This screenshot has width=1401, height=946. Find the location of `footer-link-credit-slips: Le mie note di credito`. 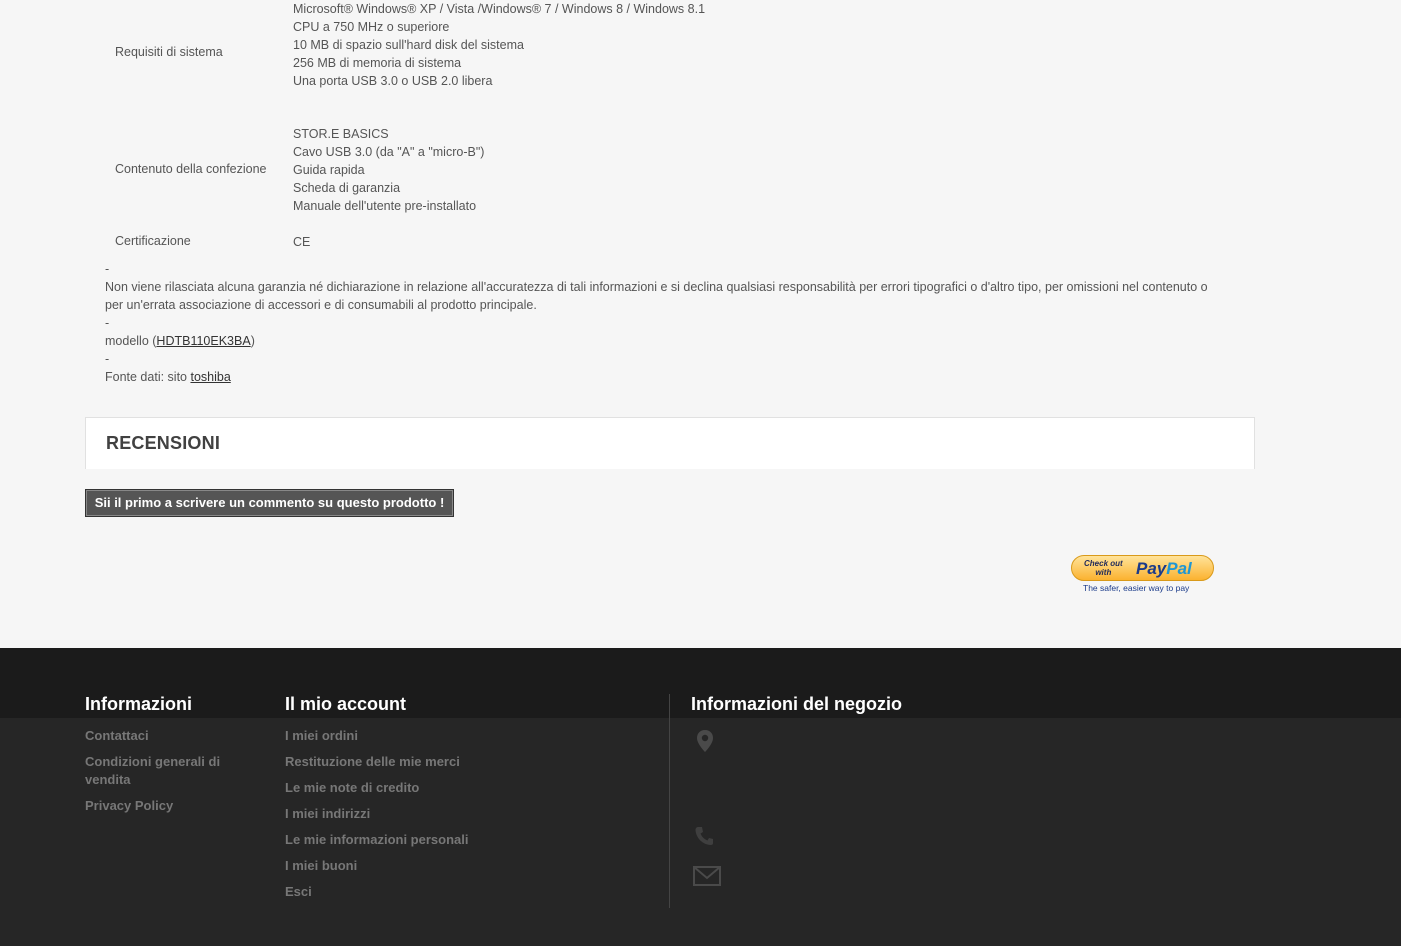

footer-link-credit-slips: Le mie note di credito is located at coordinates (405, 788).